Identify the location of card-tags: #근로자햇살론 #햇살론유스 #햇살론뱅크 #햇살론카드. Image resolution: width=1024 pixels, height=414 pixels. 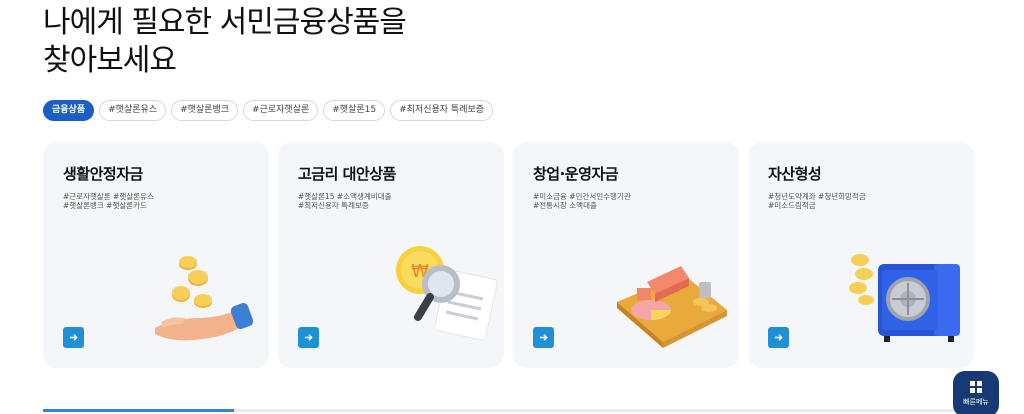
(138, 201).